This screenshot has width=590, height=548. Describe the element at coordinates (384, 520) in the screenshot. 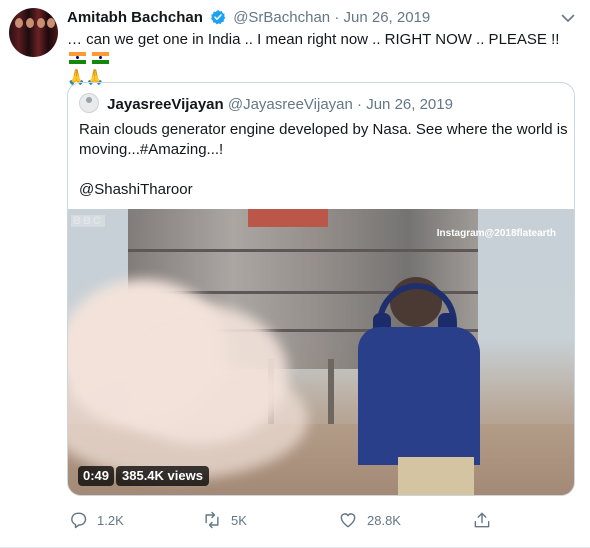

I see `like-count: 28.8K` at that location.